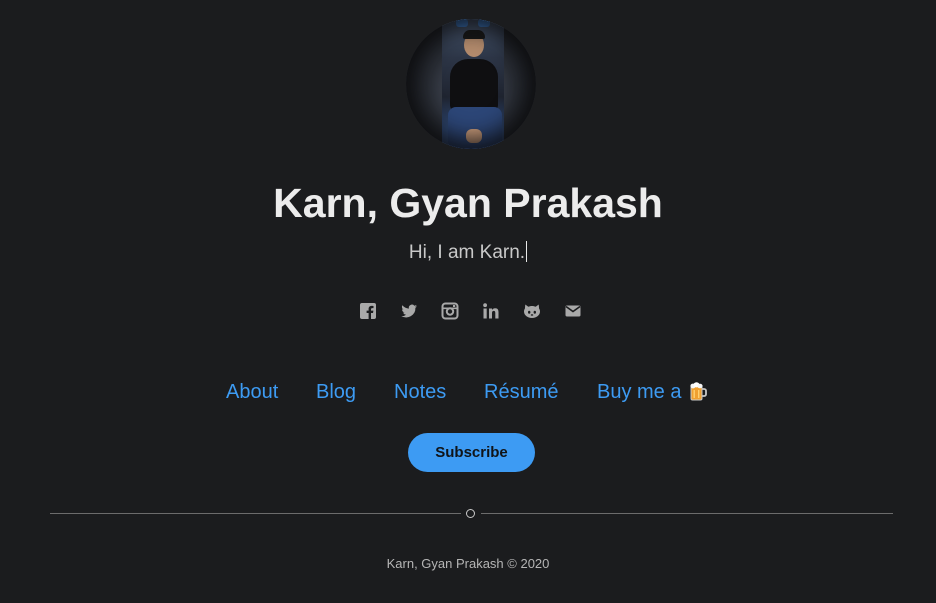  What do you see at coordinates (573, 311) in the screenshot?
I see `mail-icon` at bounding box center [573, 311].